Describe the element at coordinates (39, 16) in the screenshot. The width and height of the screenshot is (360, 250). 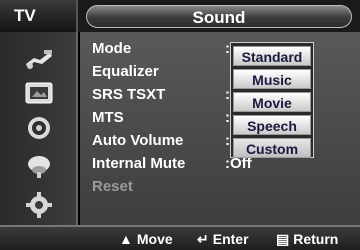
I see `tv-tab: TV` at that location.